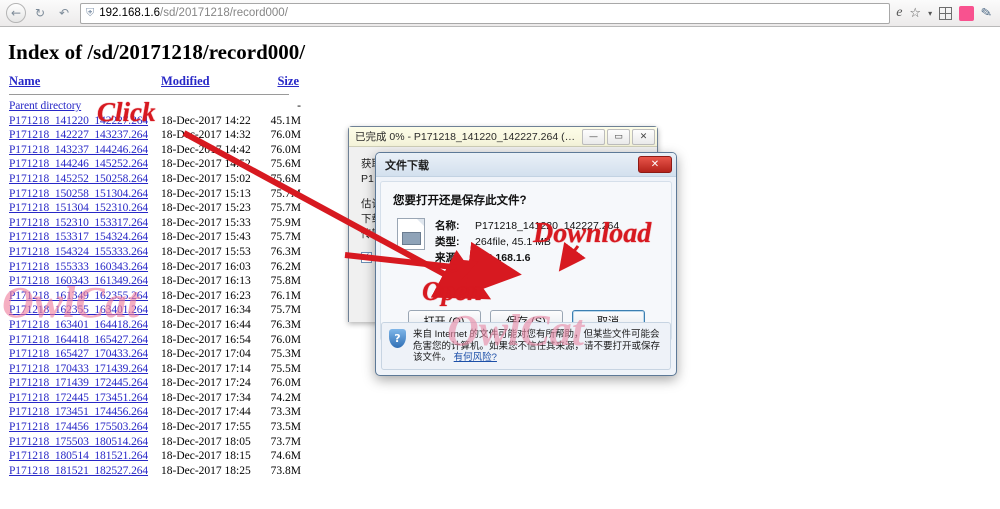 The width and height of the screenshot is (1000, 509). What do you see at coordinates (85, 340) in the screenshot?
I see `file-link: P171218_164418_165427.264` at bounding box center [85, 340].